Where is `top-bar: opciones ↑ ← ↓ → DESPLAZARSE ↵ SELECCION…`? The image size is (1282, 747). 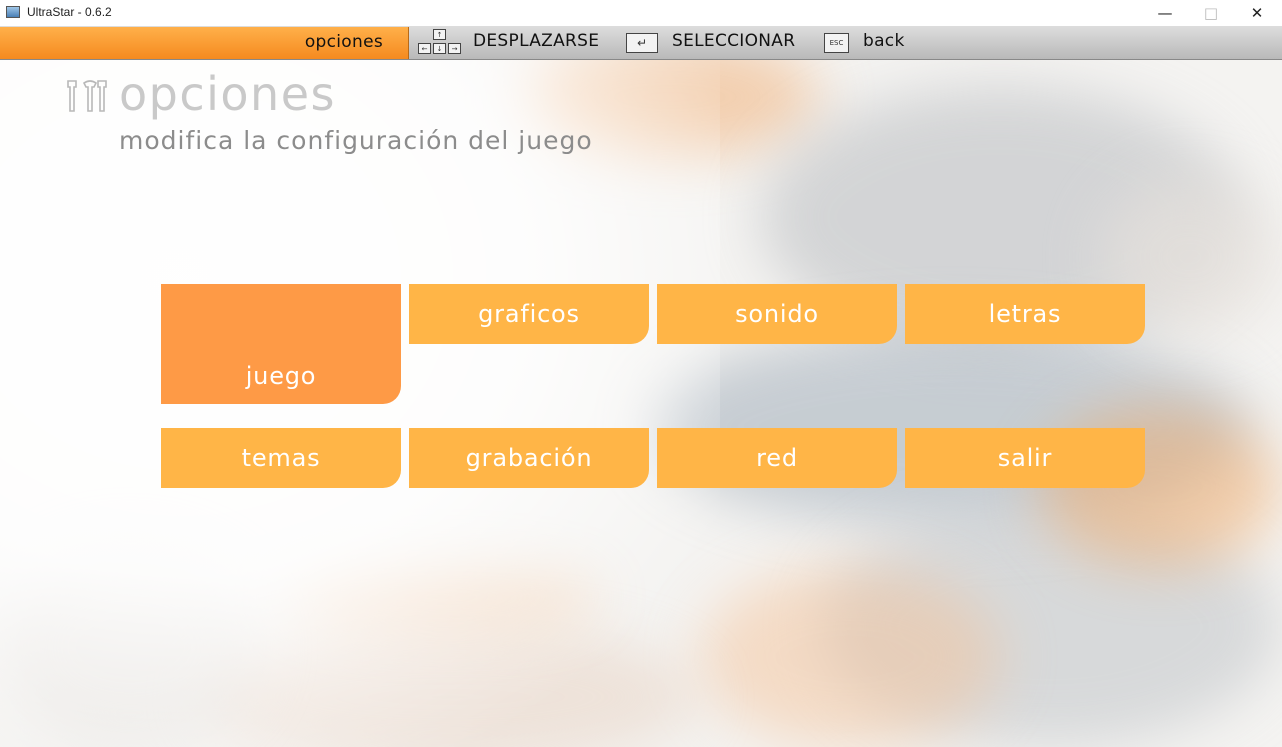 top-bar: opciones ↑ ← ↓ → DESPLAZARSE ↵ SELECCION… is located at coordinates (641, 43).